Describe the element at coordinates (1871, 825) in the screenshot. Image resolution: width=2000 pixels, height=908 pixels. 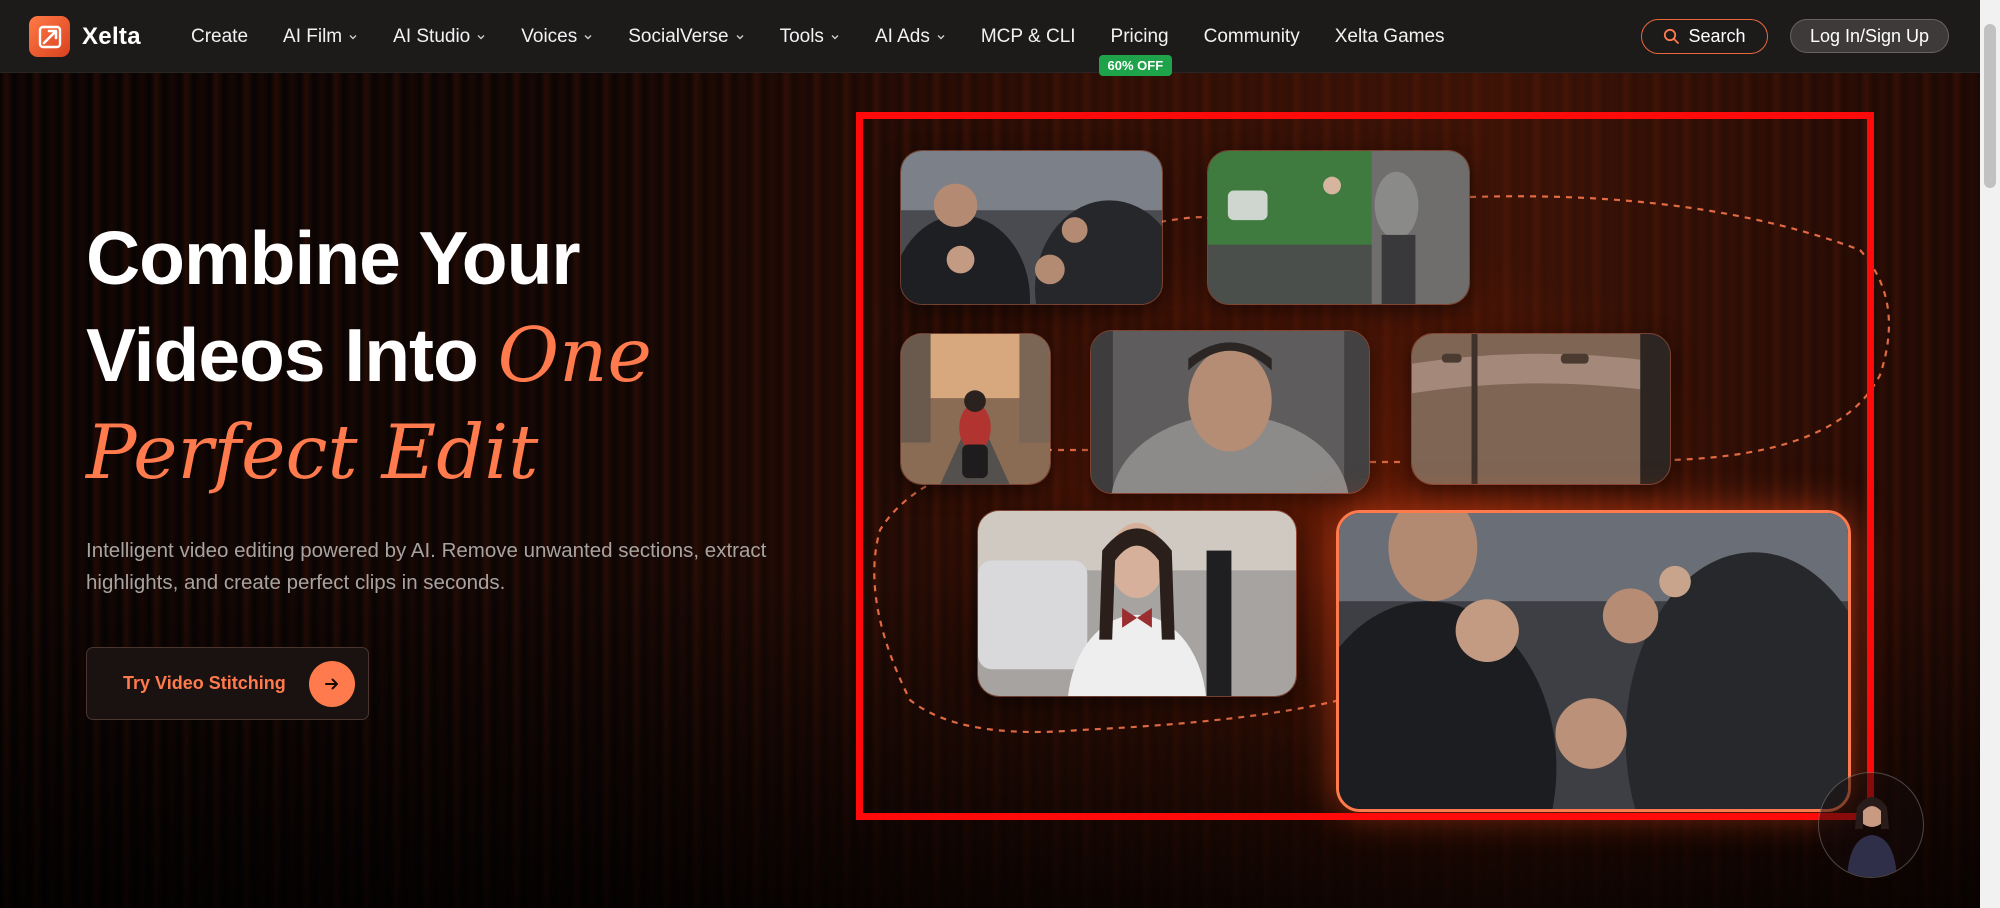
I see `assistant-avatar` at that location.